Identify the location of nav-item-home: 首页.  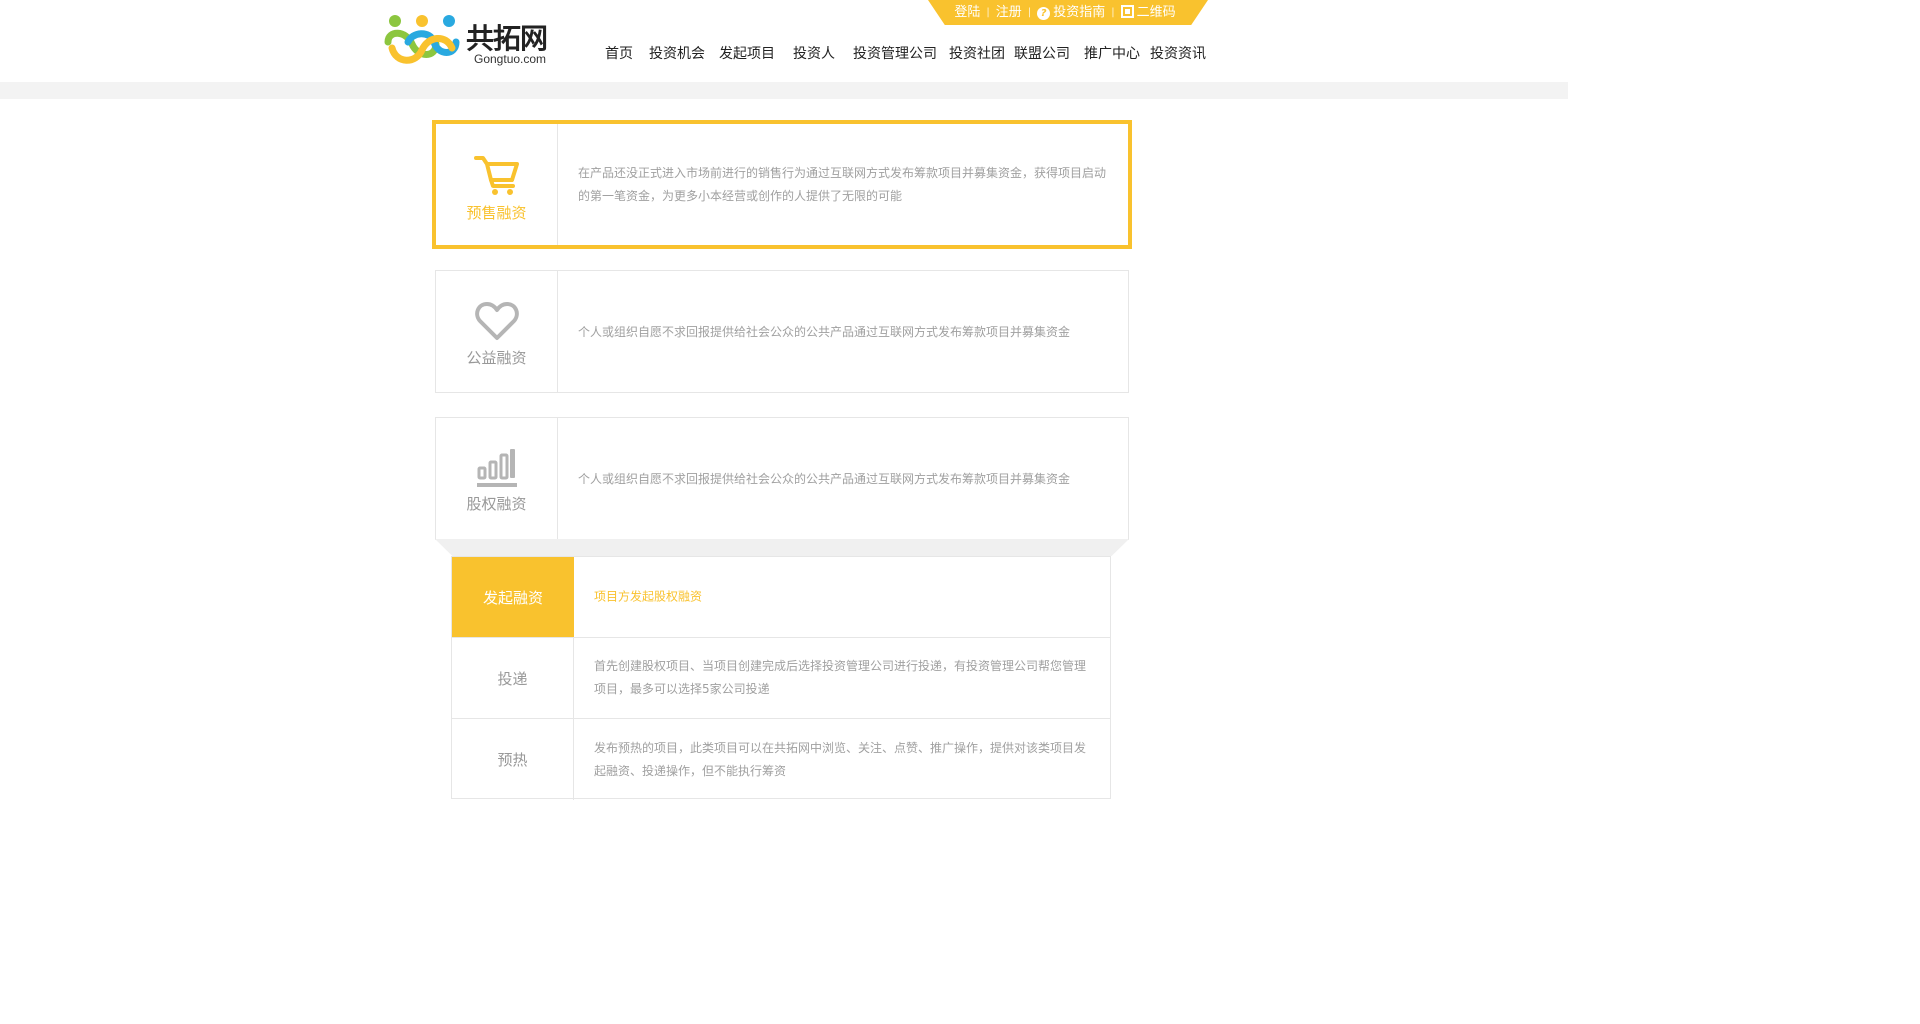
(619, 54).